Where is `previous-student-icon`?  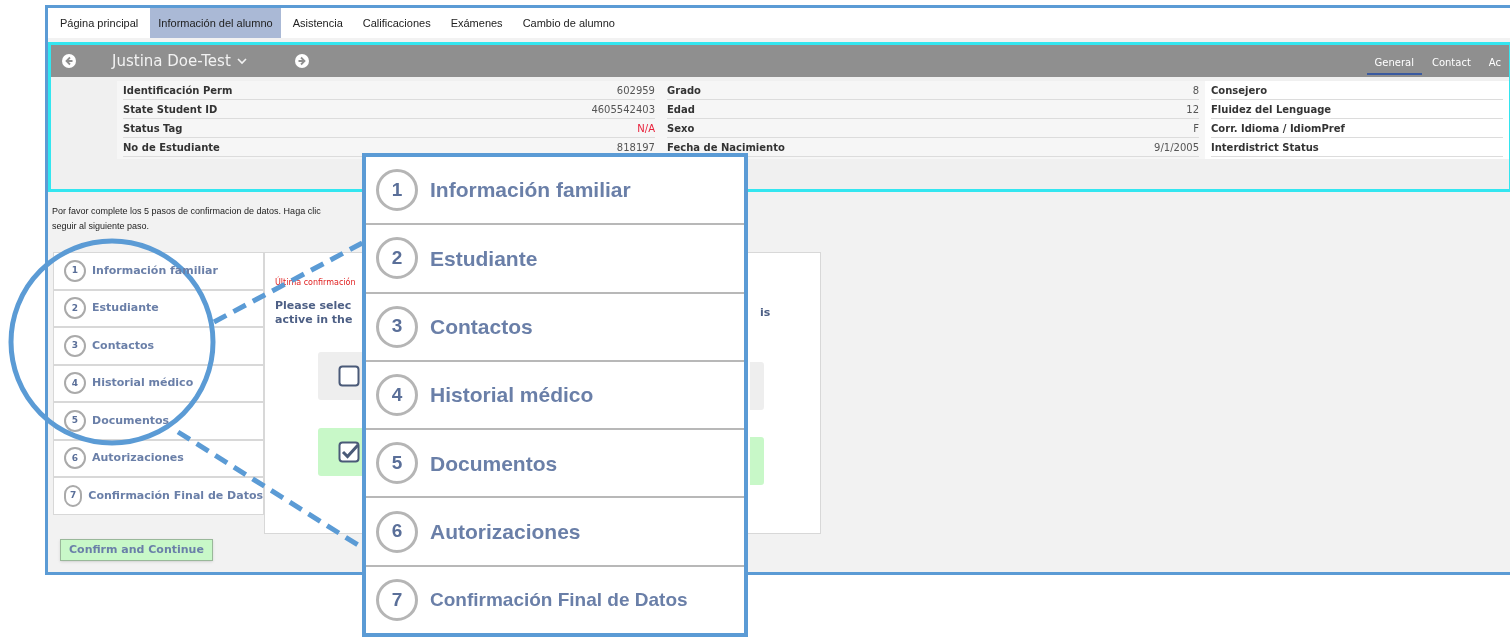 previous-student-icon is located at coordinates (69, 61).